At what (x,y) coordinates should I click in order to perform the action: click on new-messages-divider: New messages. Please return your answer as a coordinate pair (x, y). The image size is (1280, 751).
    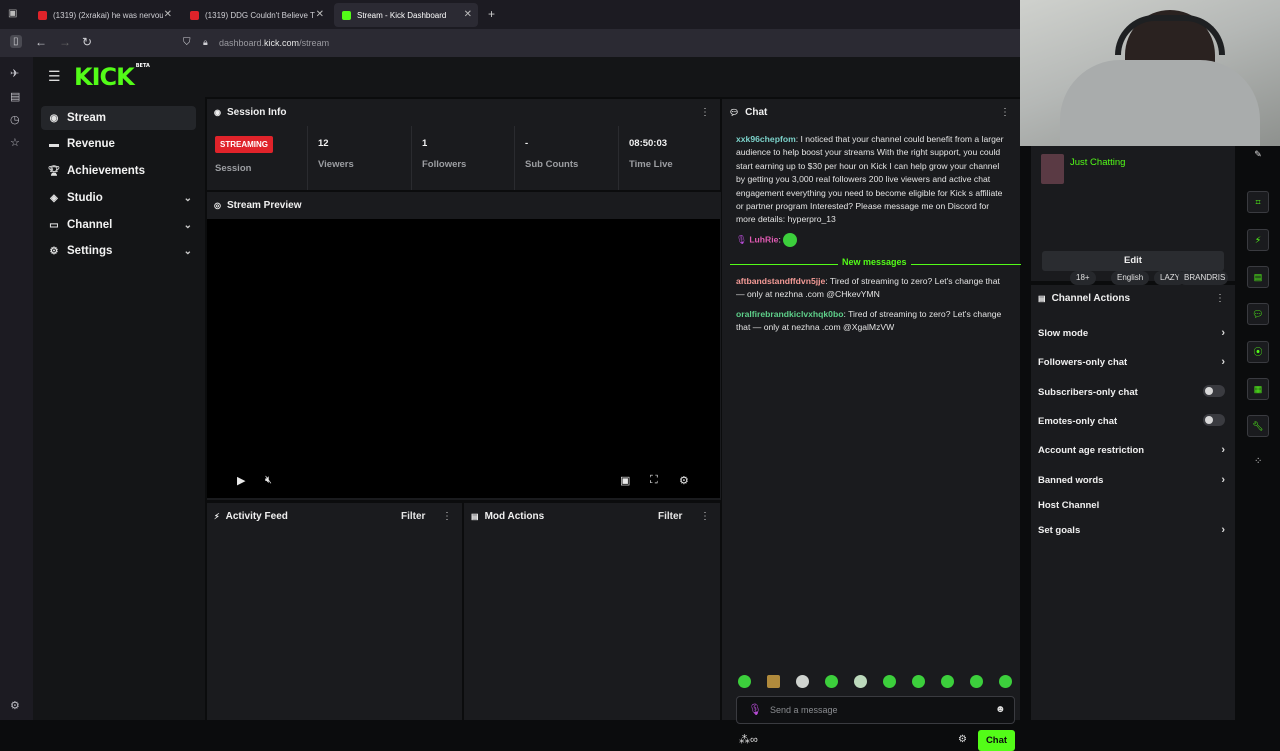
    Looking at the image, I should click on (875, 262).